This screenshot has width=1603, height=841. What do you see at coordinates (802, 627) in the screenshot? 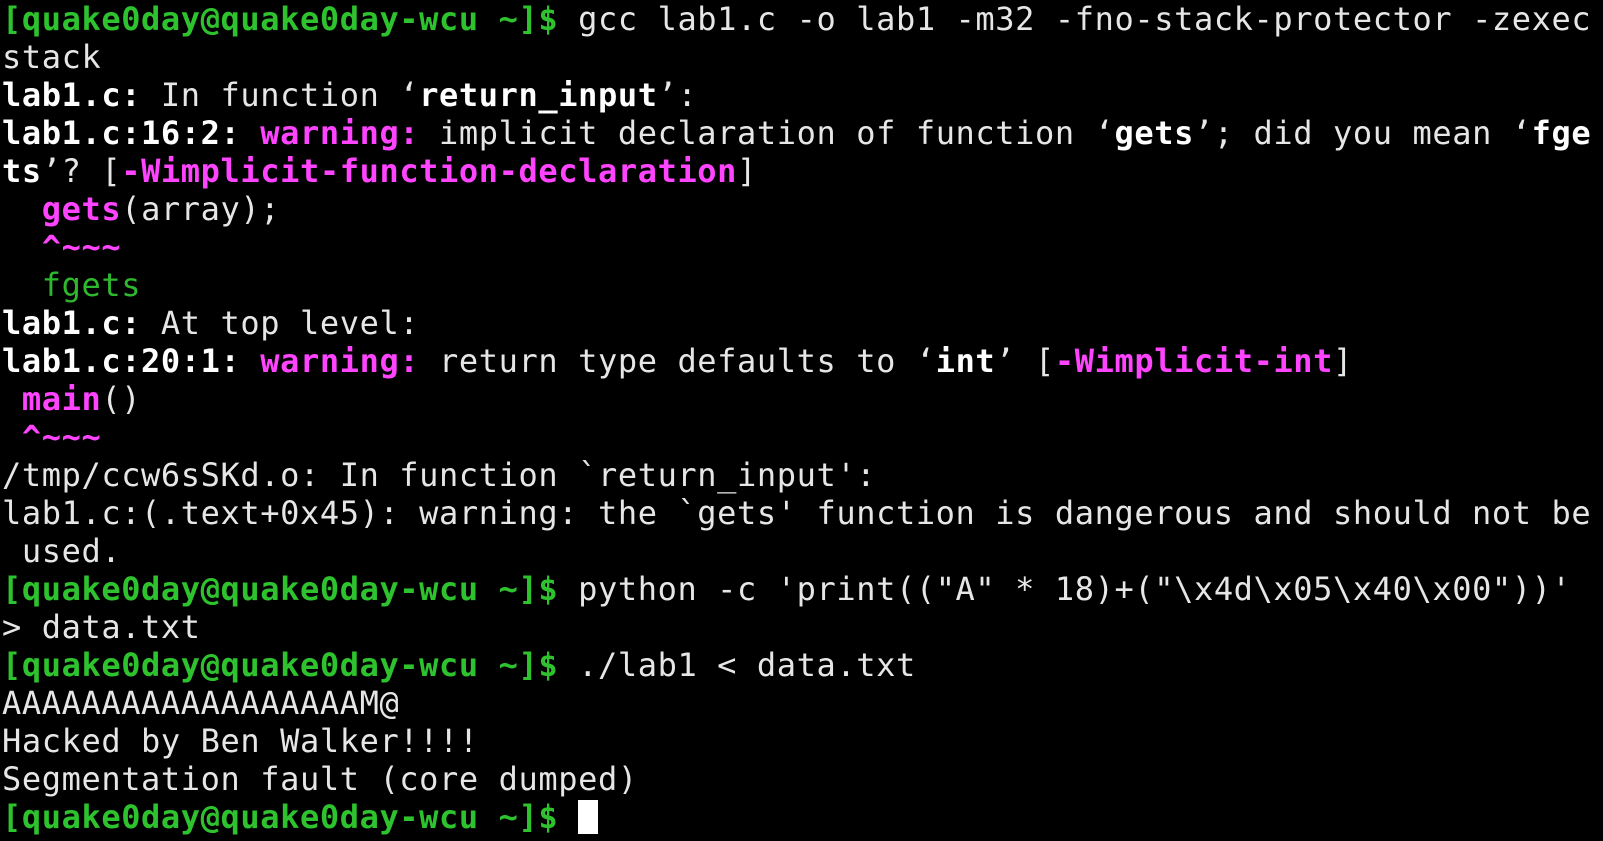
I see `terminal-line: > data.txt` at bounding box center [802, 627].